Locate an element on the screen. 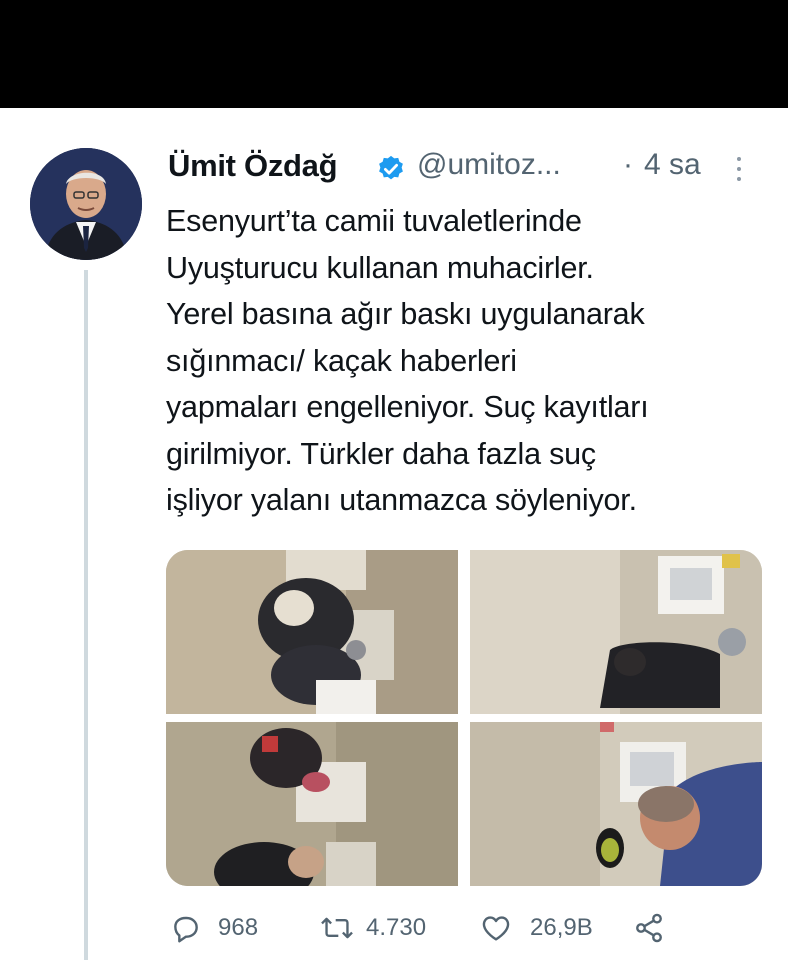  tweet-text-line: sığınmacı/ kaçak haberleri is located at coordinates (341, 360).